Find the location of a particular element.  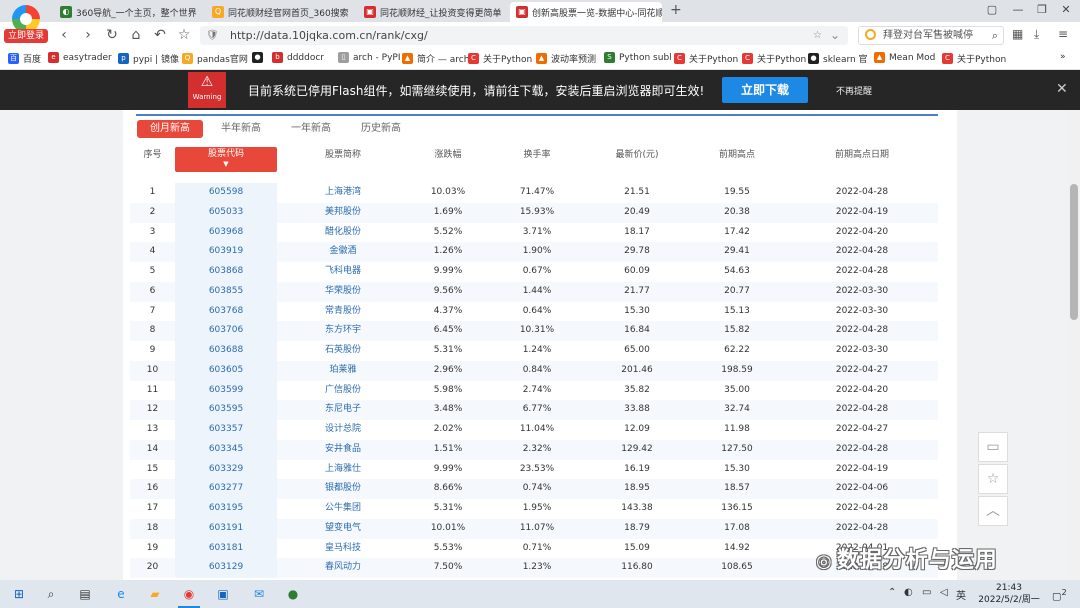

tab-monthly-new-high: 创月新高 is located at coordinates (170, 129).